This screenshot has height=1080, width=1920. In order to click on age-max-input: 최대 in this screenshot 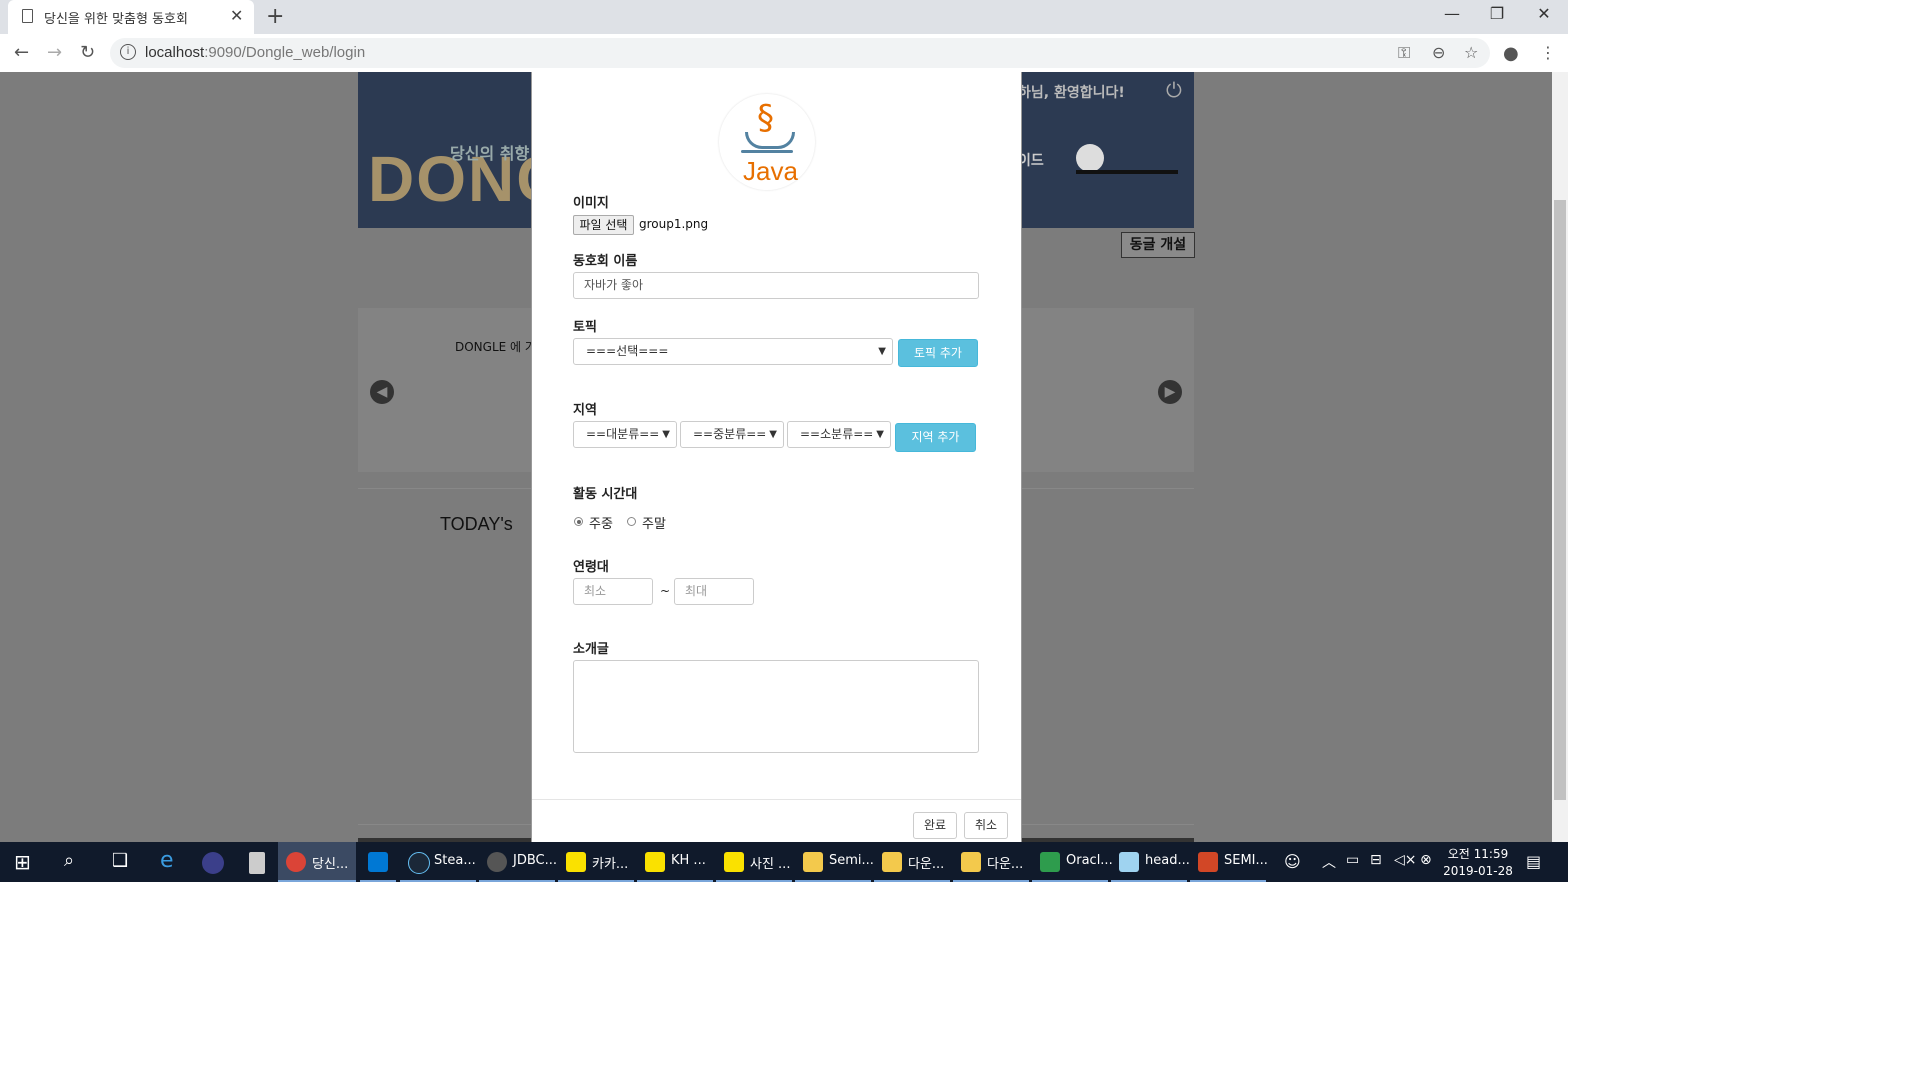, I will do `click(714, 591)`.